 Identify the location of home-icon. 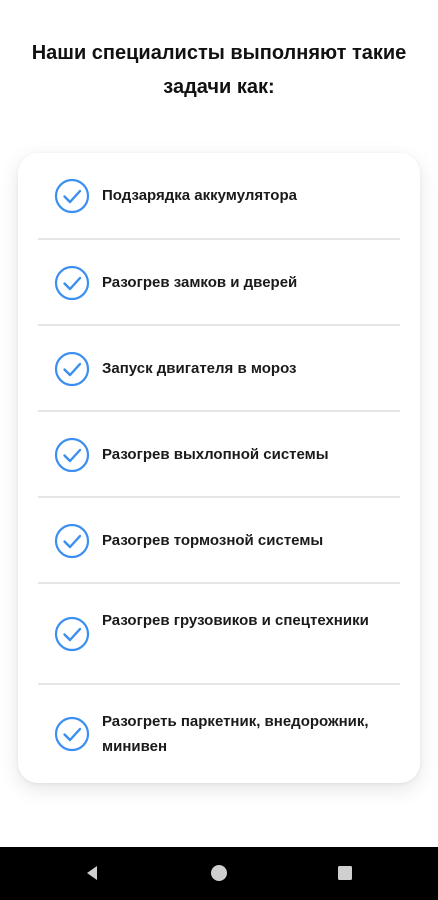
(219, 873).